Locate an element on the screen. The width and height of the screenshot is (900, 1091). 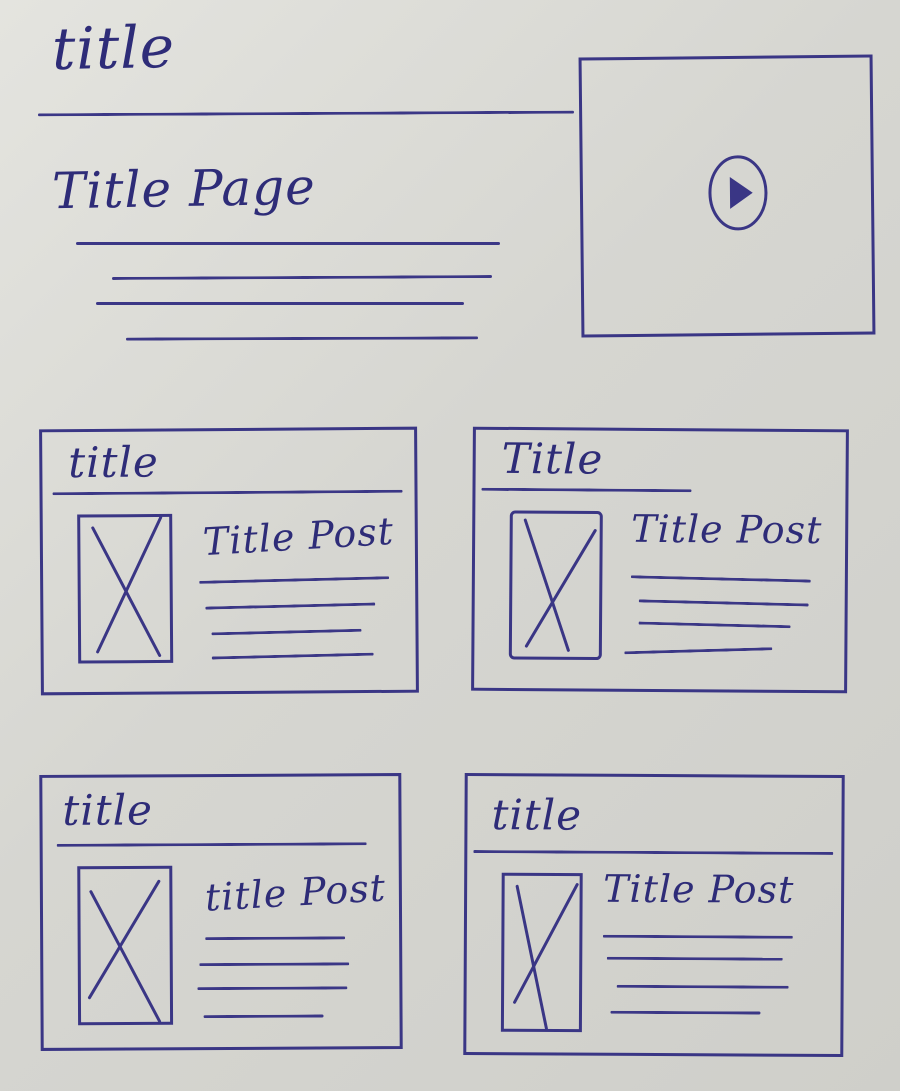
page-title: Title Page is located at coordinates (184, 189).